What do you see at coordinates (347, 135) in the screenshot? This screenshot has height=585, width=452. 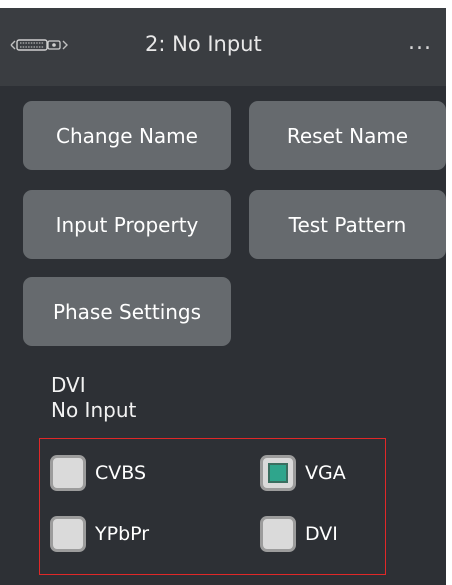 I see `reset-name-button: Reset Name` at bounding box center [347, 135].